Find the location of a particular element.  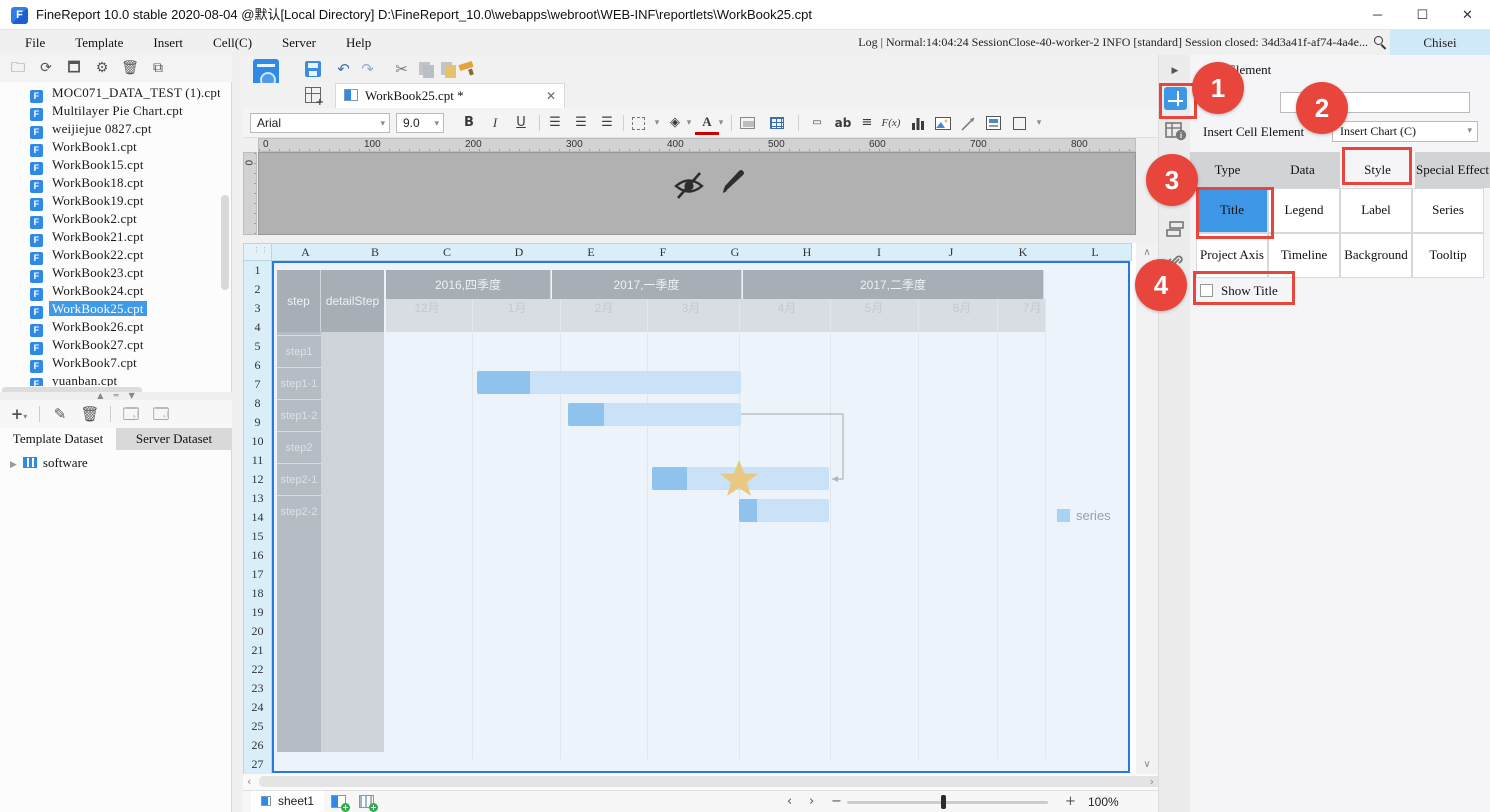

image-icon is located at coordinates (943, 123).